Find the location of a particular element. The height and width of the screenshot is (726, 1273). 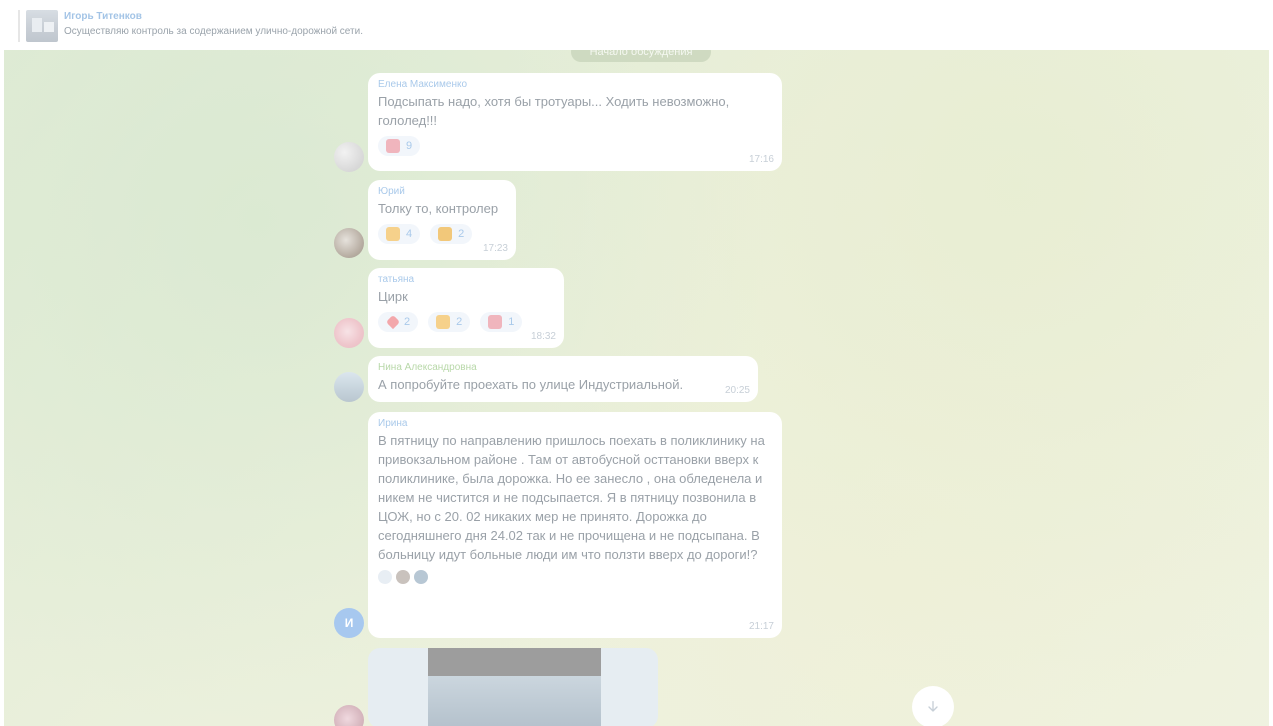

media-message is located at coordinates (513, 687).